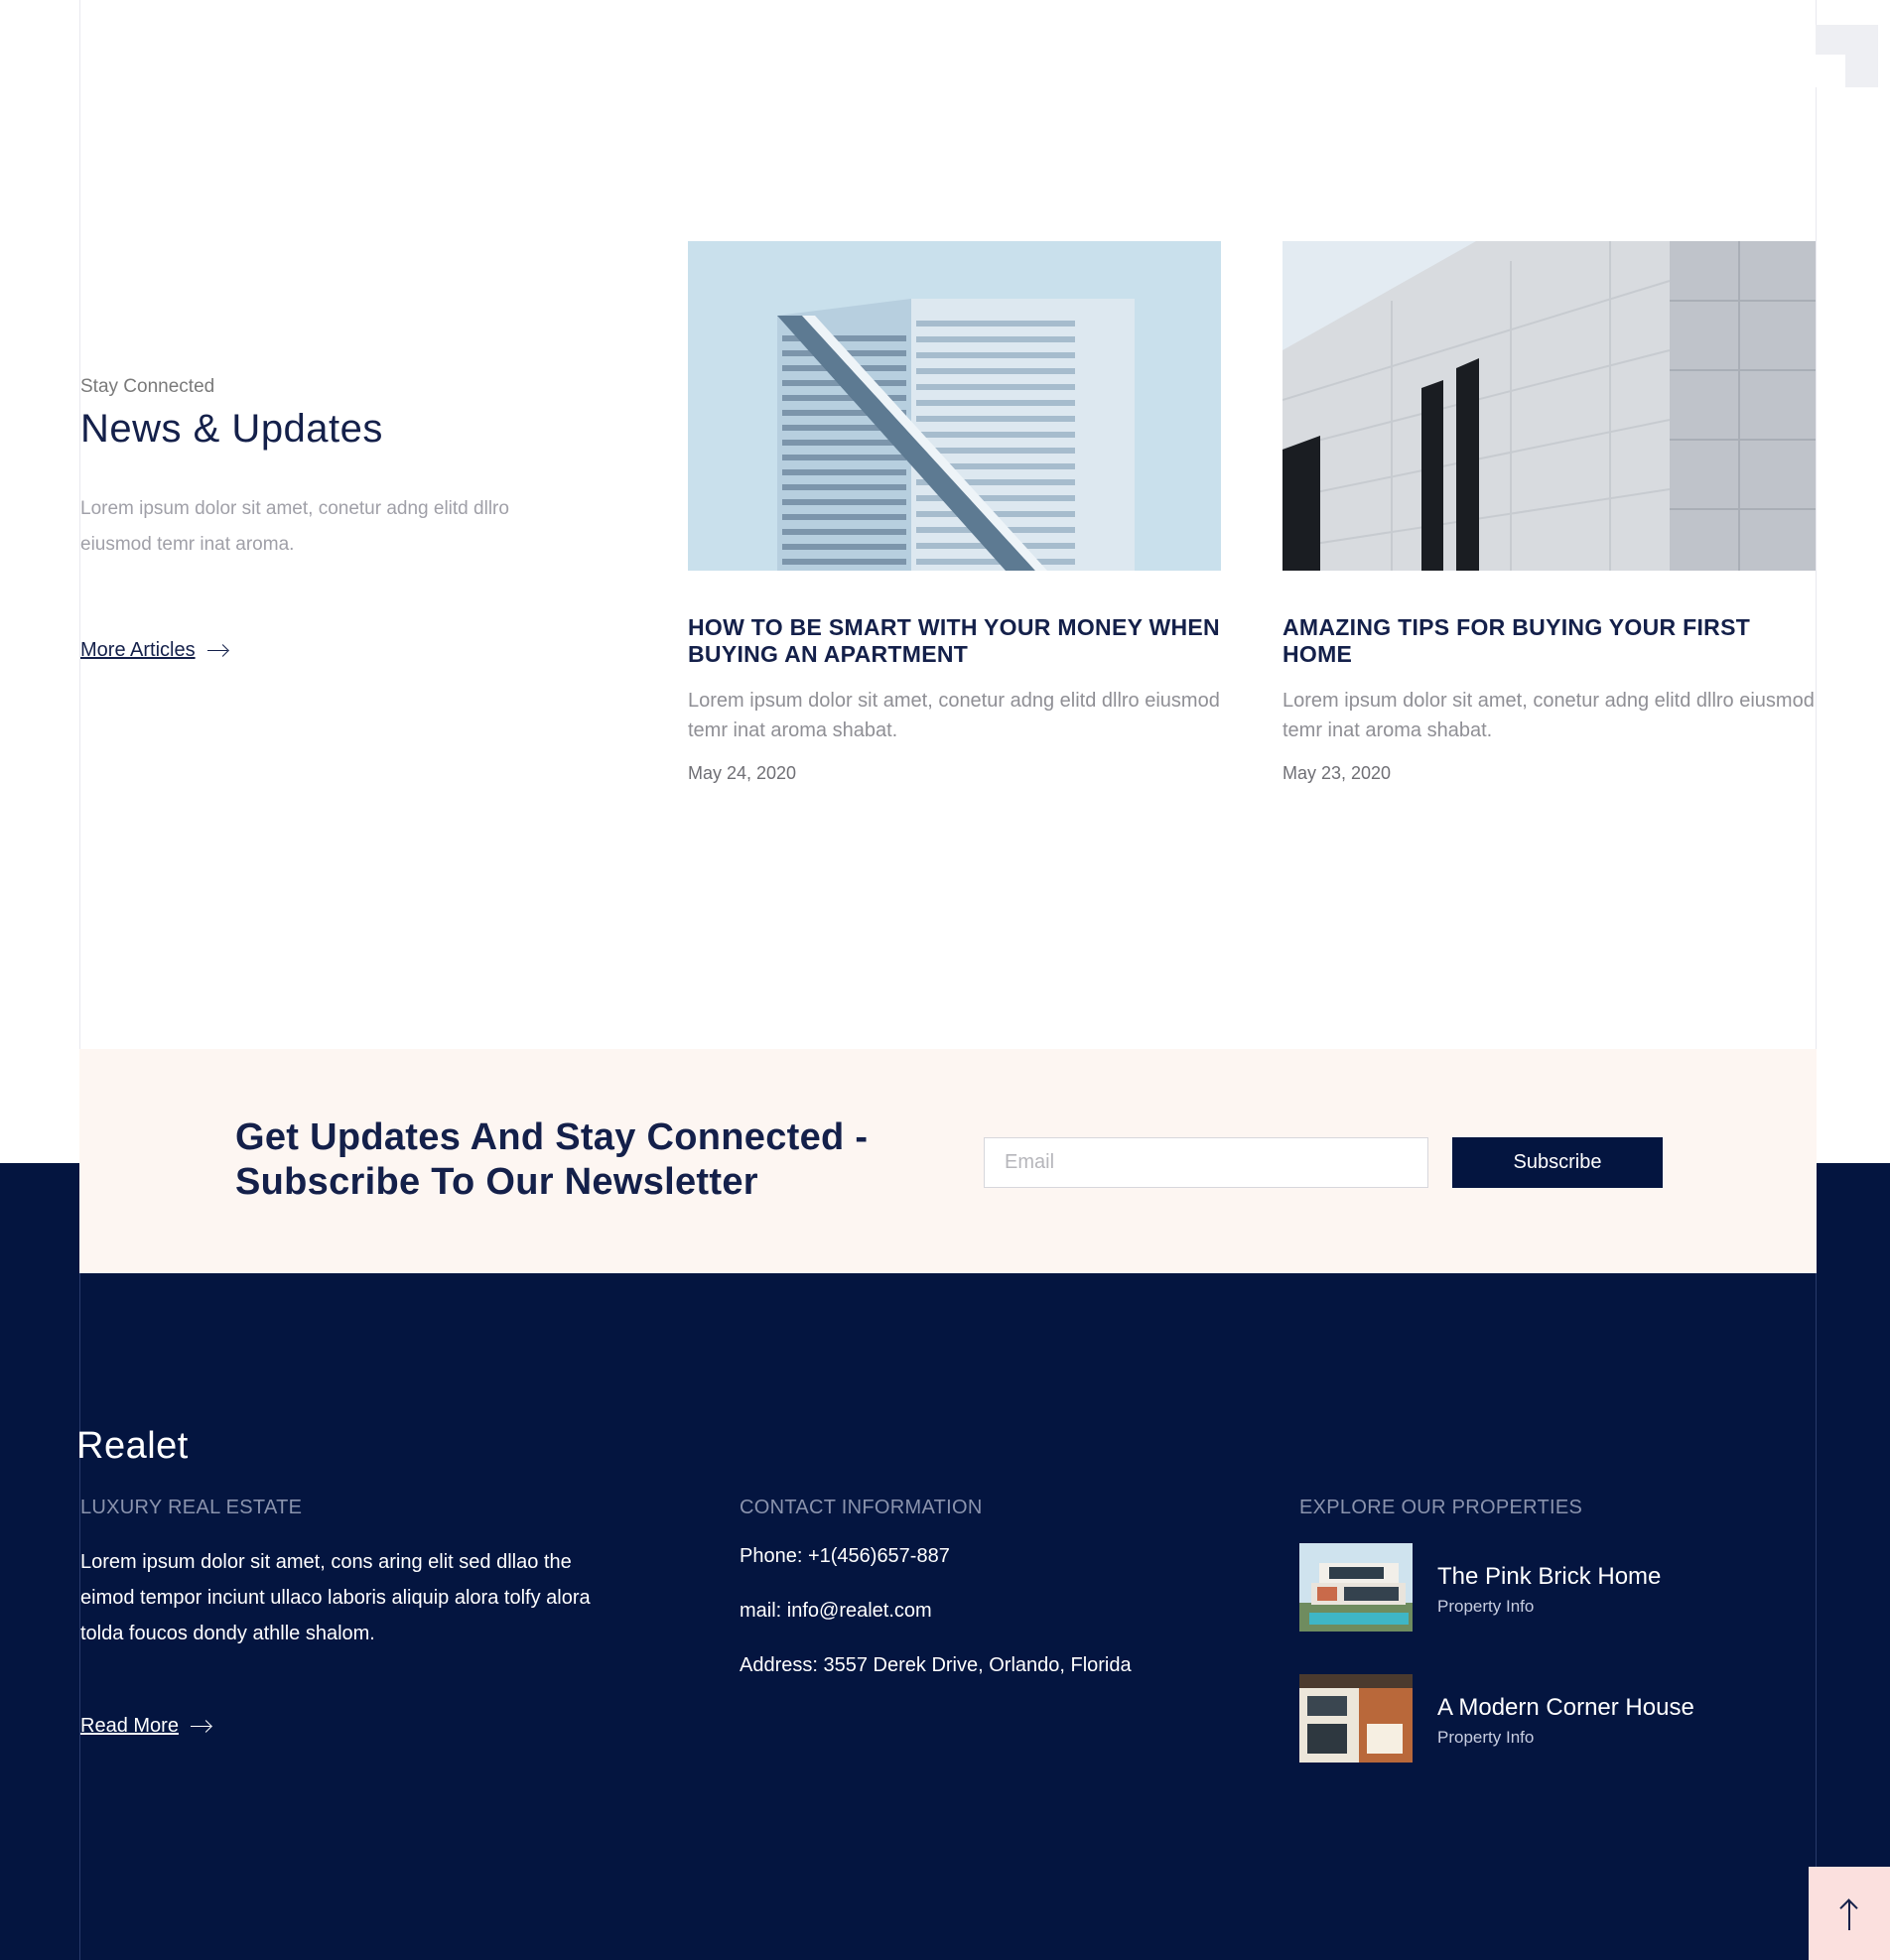 This screenshot has width=1890, height=1960. Describe the element at coordinates (1337, 773) in the screenshot. I see `article-date: May 23, 2020` at that location.